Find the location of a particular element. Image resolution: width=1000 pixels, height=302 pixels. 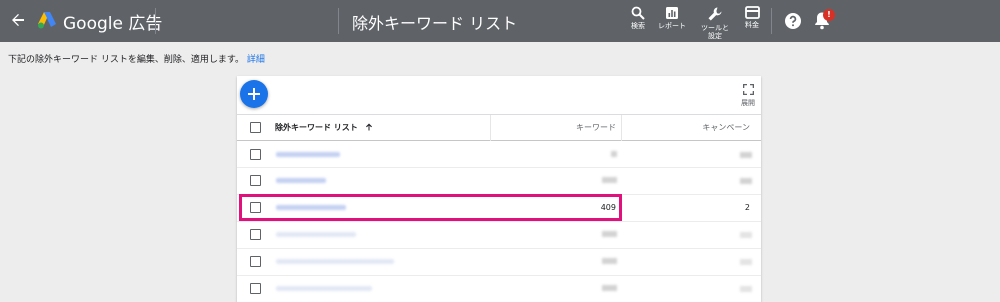

billing-button: 料金 is located at coordinates (752, 18).